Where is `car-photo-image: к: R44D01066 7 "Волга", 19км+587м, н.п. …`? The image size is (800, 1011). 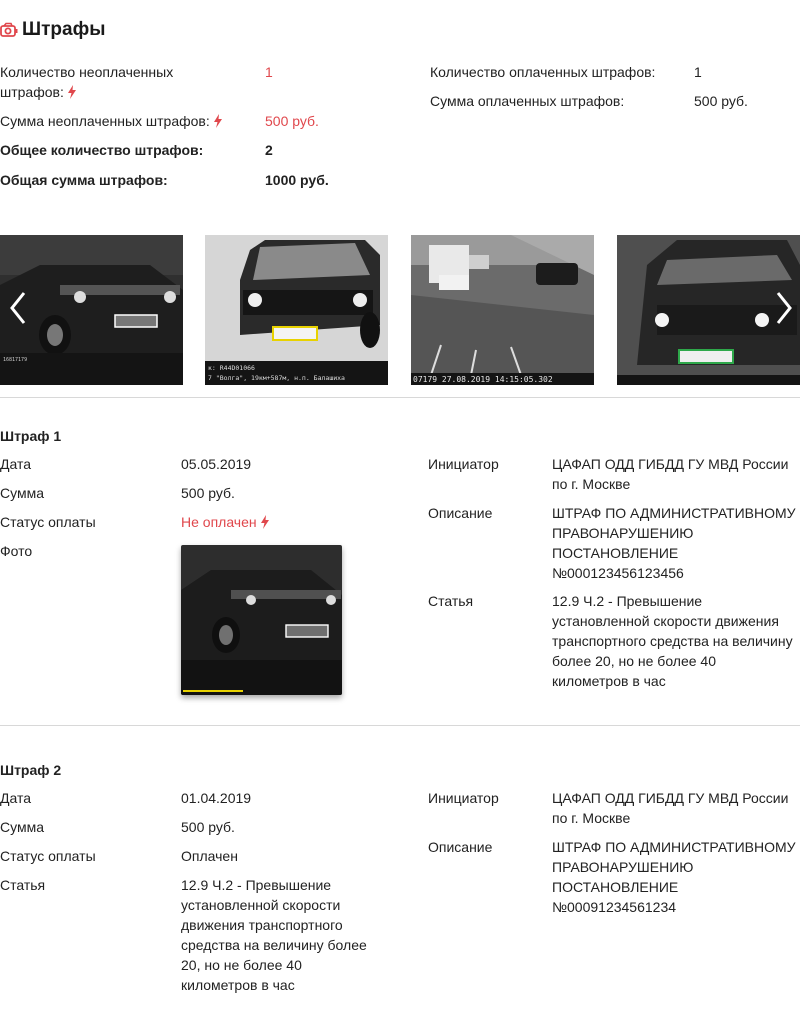
car-photo-image: к: R44D01066 7 "Волга", 19км+587м, н.п. … is located at coordinates (296, 310).